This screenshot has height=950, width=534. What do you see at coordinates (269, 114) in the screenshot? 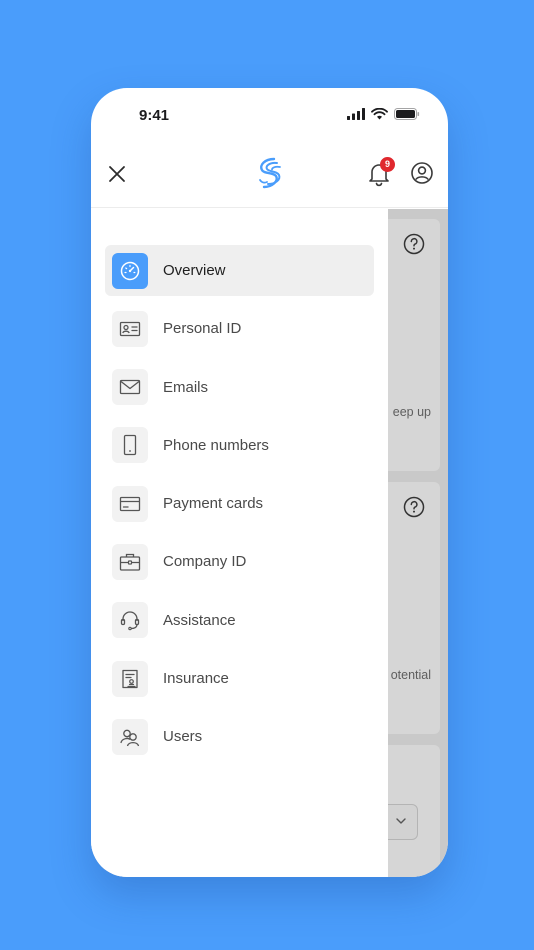
I see `status-bar: 9:41` at bounding box center [269, 114].